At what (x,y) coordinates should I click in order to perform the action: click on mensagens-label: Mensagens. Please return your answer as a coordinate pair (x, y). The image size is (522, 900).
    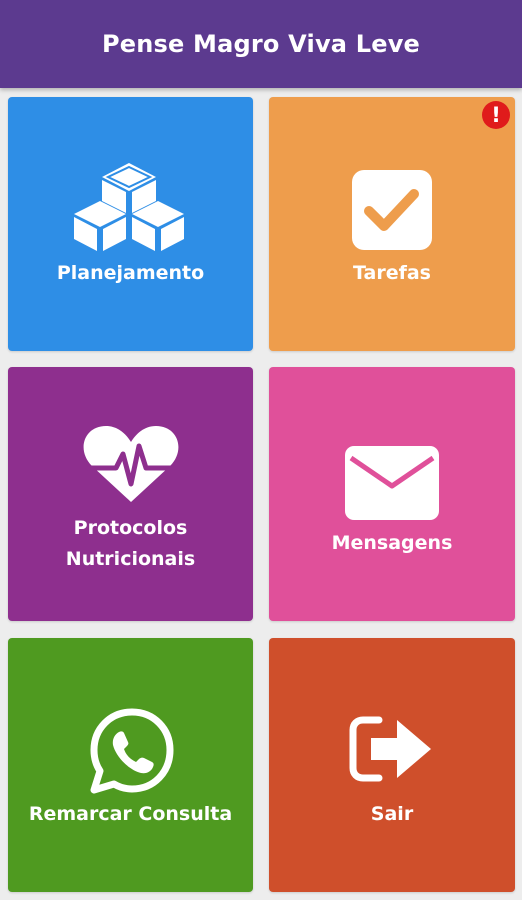
    Looking at the image, I should click on (392, 543).